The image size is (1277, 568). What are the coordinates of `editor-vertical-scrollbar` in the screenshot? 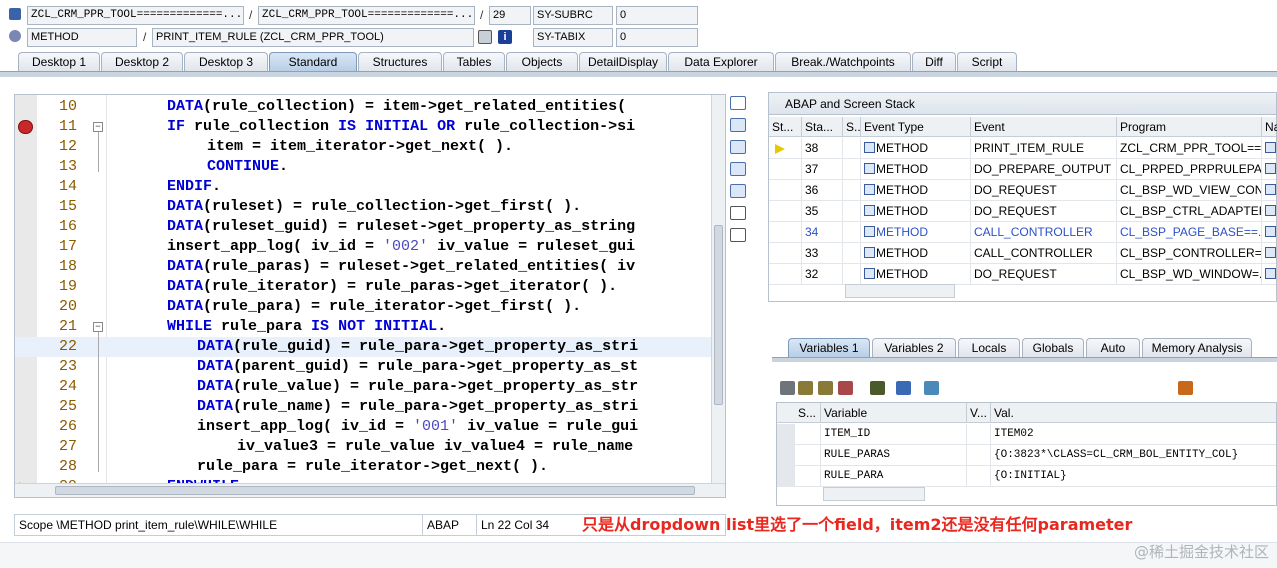 It's located at (718, 290).